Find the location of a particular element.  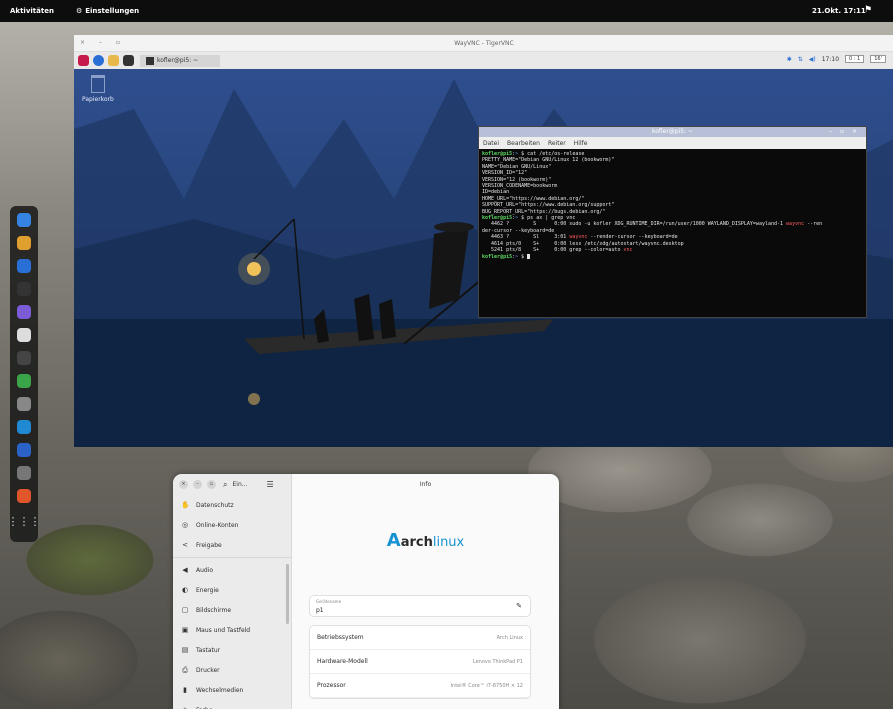

sidebar-item-icon: < is located at coordinates (185, 545).